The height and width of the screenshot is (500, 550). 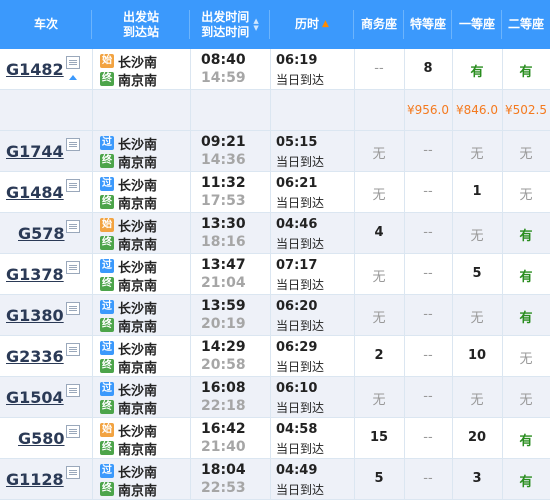 I want to click on expand-arrow-icon, so click(x=73, y=77).